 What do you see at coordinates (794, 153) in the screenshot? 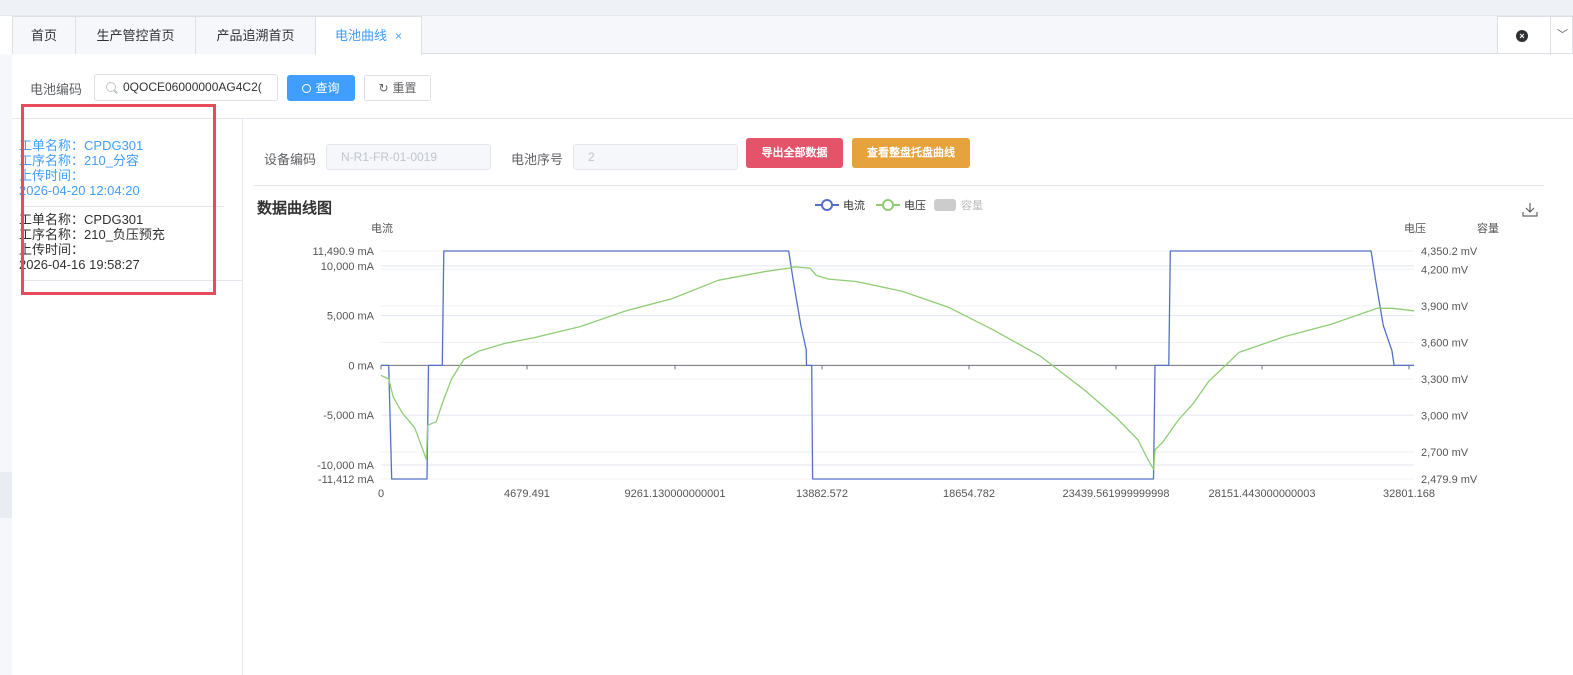
I see `export-all-button: 导出全部数据` at bounding box center [794, 153].